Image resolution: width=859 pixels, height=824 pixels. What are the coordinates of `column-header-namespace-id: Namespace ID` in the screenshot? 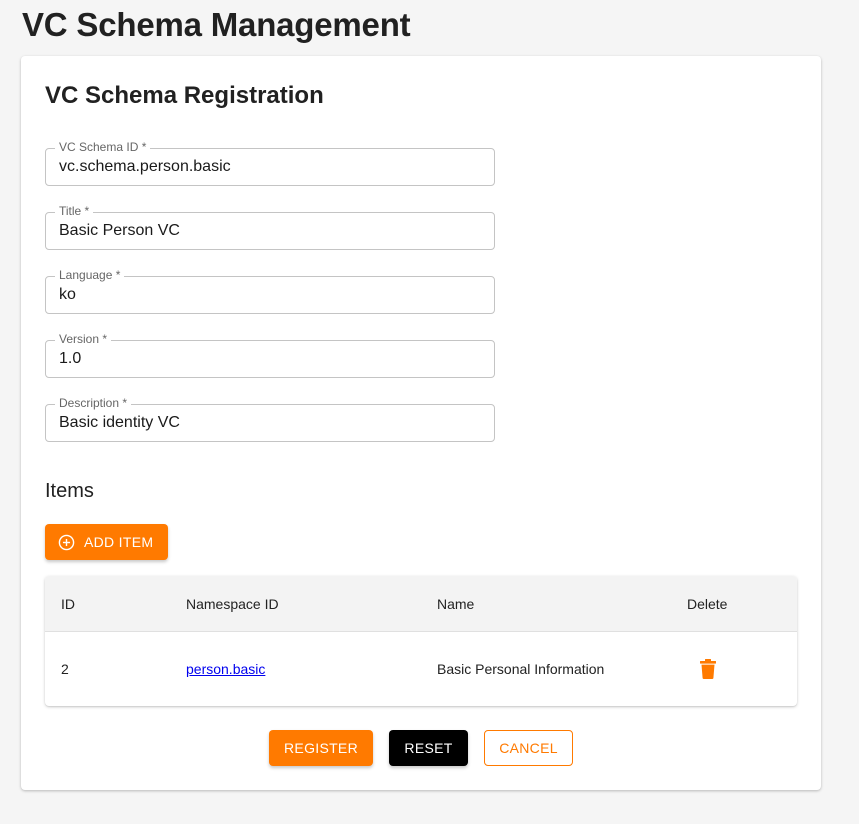 It's located at (232, 604).